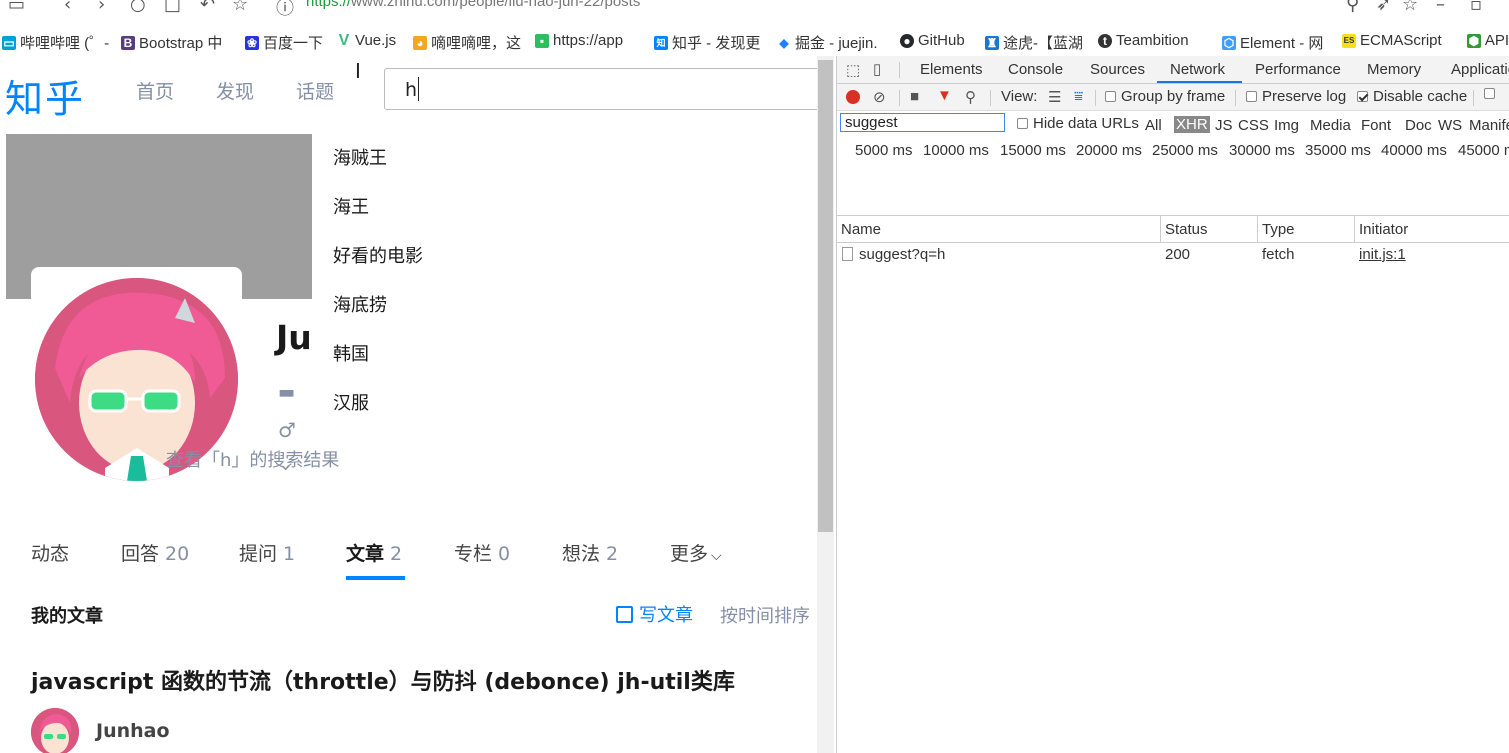 The height and width of the screenshot is (753, 1509). What do you see at coordinates (1440, 7) in the screenshot?
I see `minimize-icon: –` at bounding box center [1440, 7].